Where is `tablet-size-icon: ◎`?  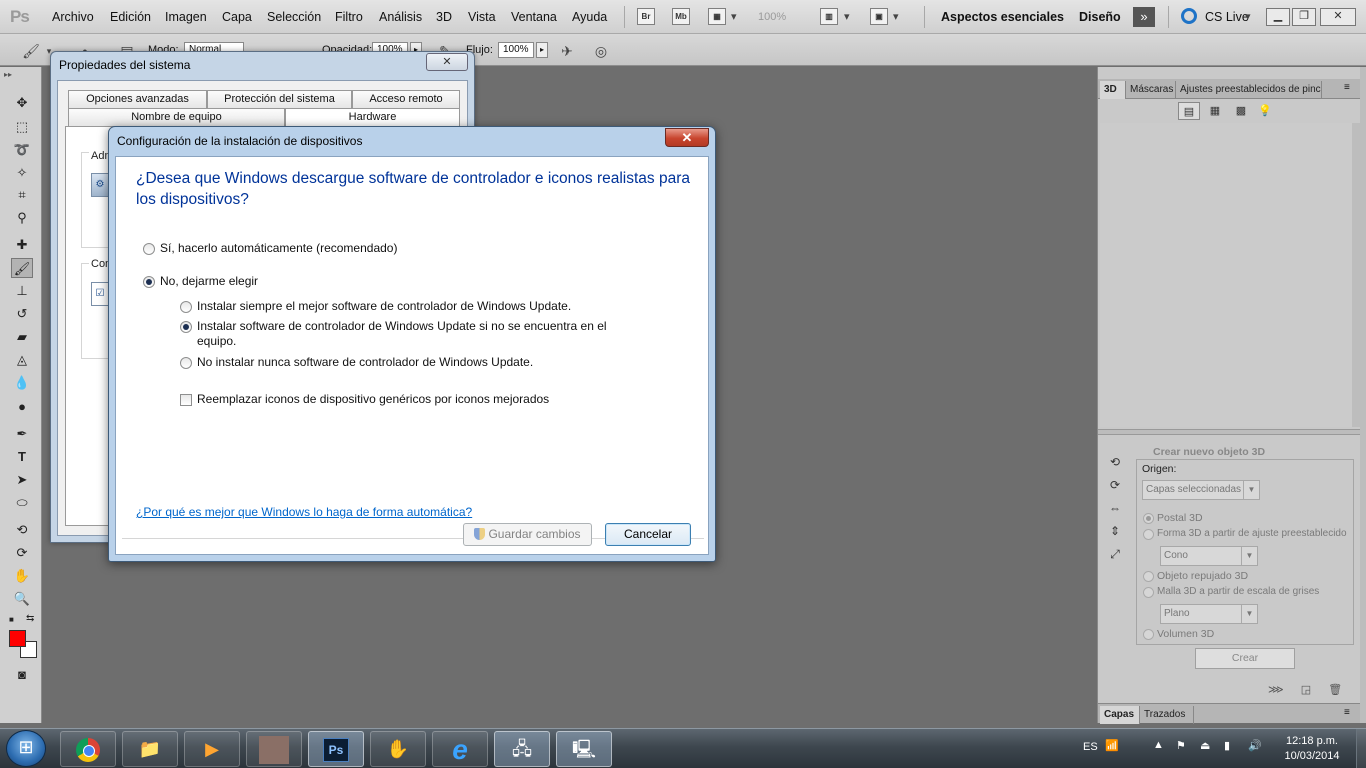 tablet-size-icon: ◎ is located at coordinates (601, 51).